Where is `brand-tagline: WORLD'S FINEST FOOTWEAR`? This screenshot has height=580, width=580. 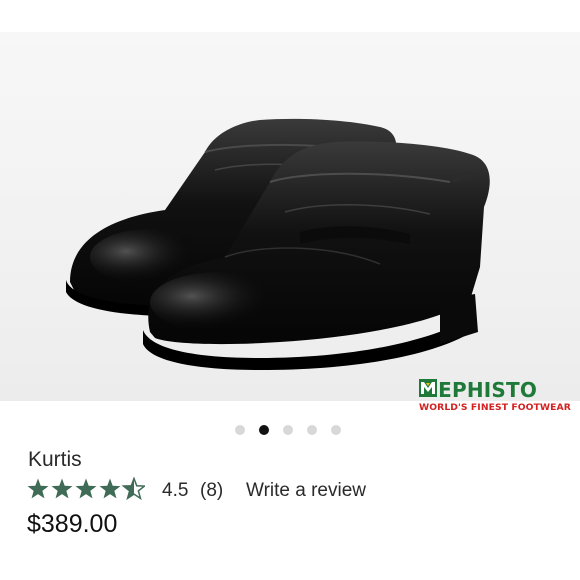
brand-tagline: WORLD'S FINEST FOOTWEAR is located at coordinates (495, 407).